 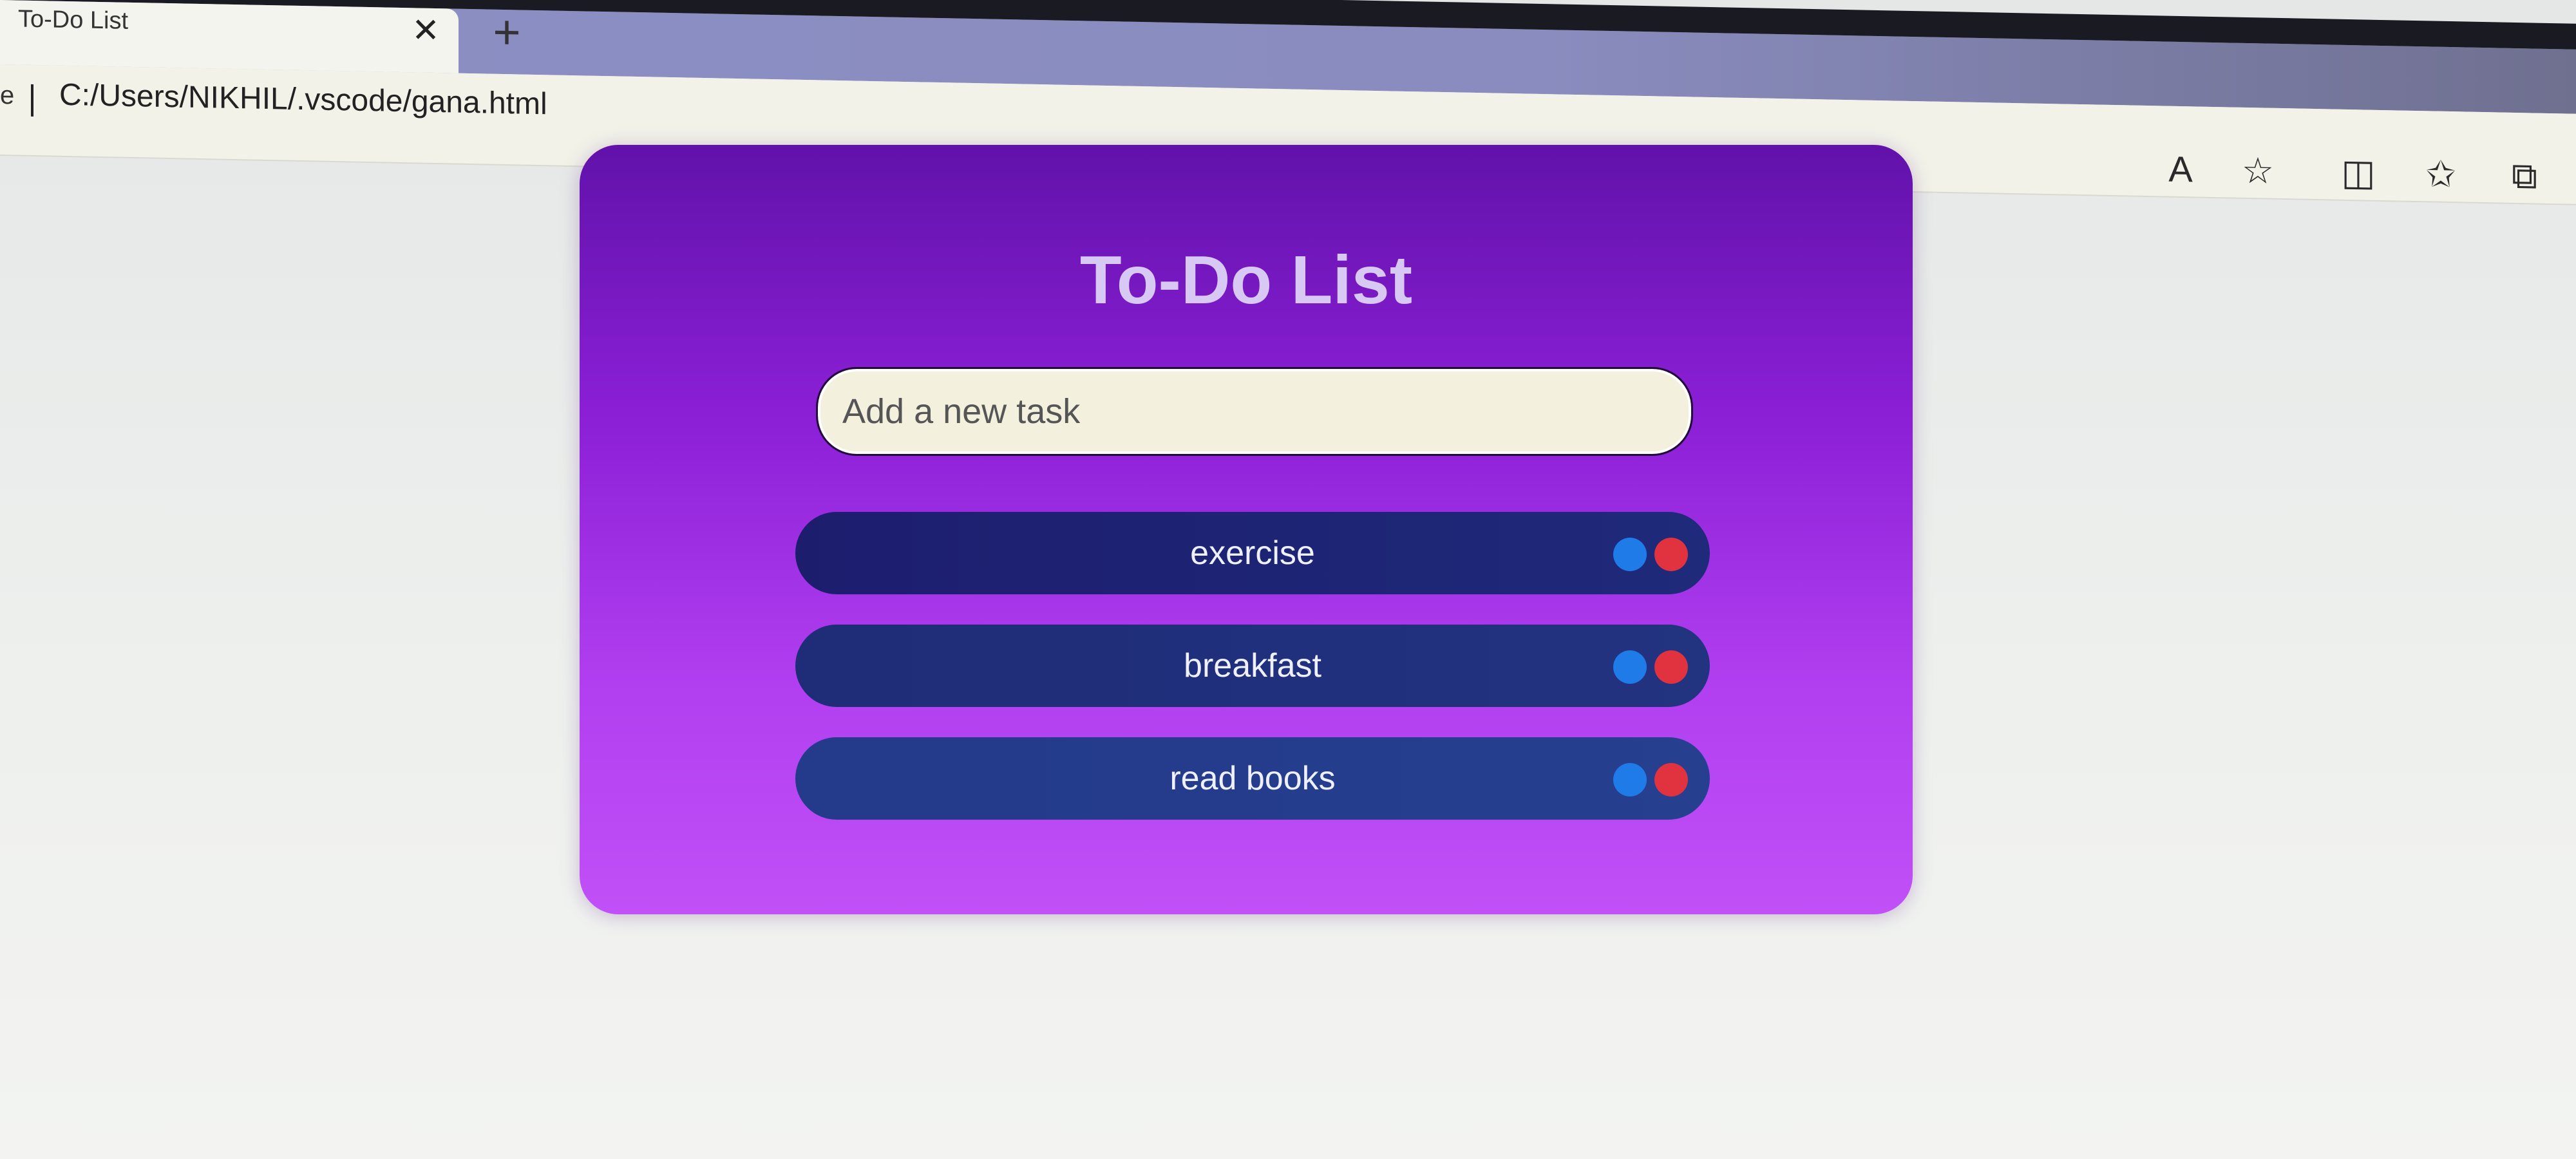 I want to click on task-list: exercise breakfast read books, so click(x=1253, y=681).